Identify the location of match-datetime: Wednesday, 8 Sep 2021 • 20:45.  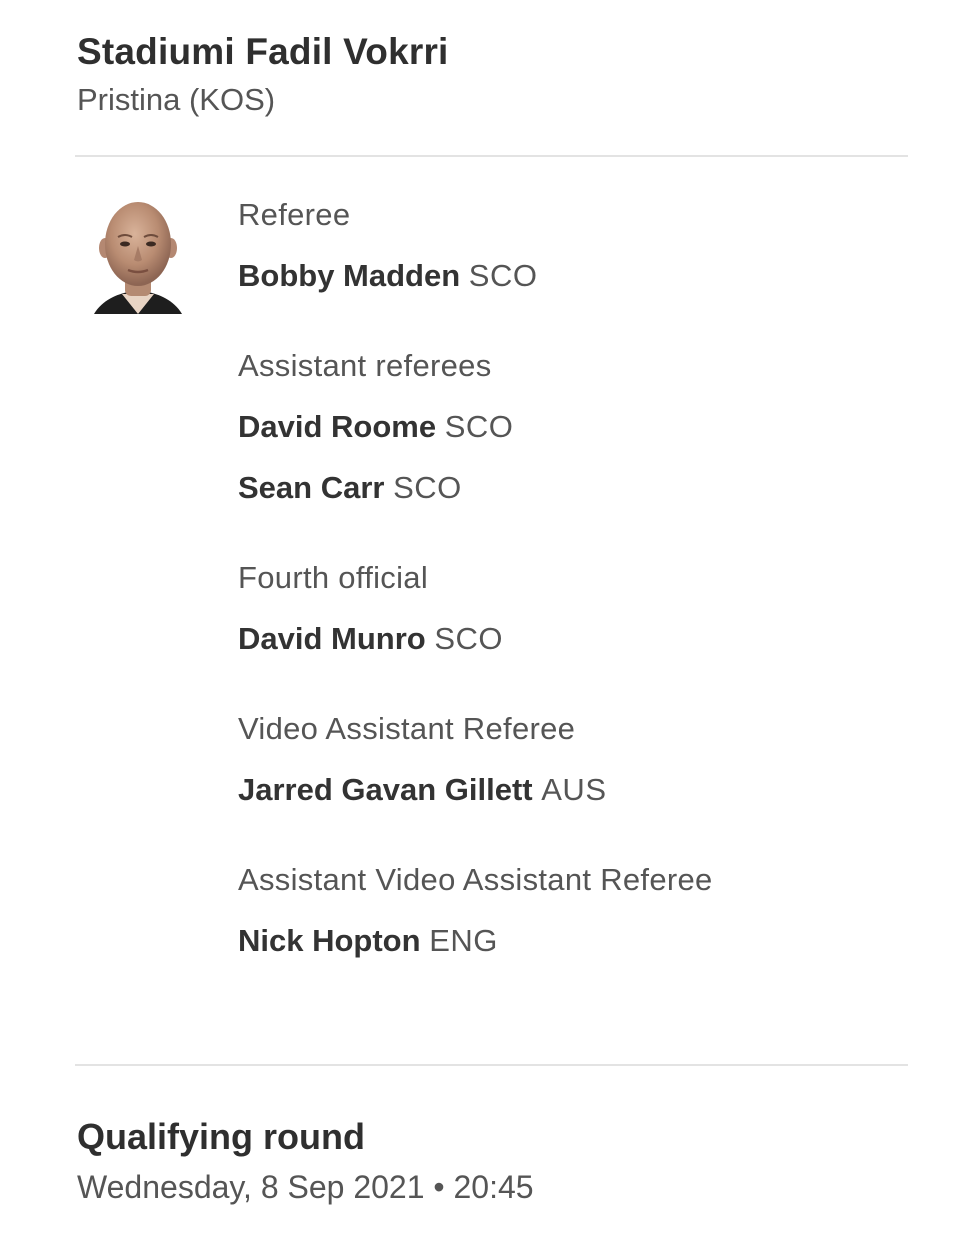
(305, 1187).